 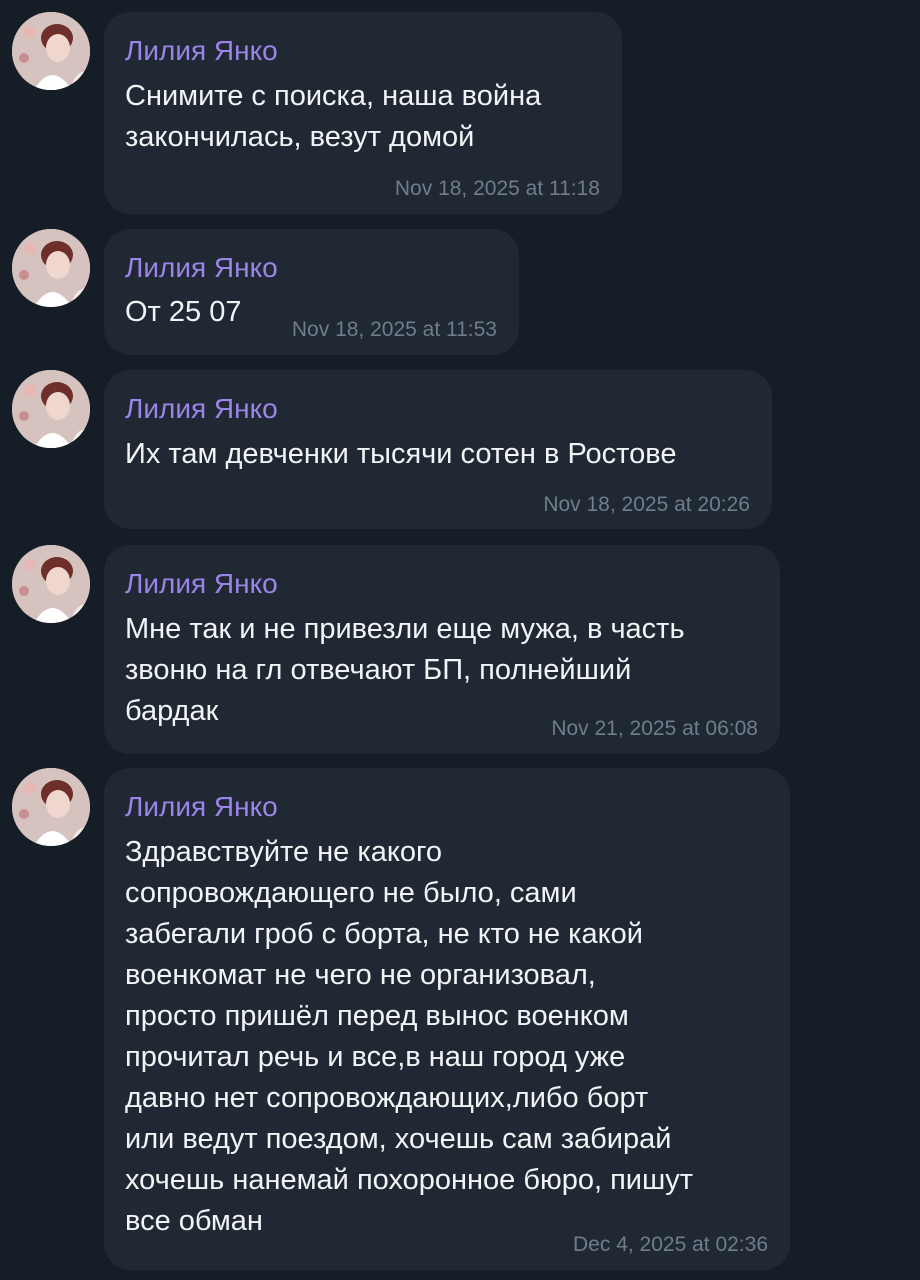 I want to click on message-text: От 25 07, so click(x=183, y=312).